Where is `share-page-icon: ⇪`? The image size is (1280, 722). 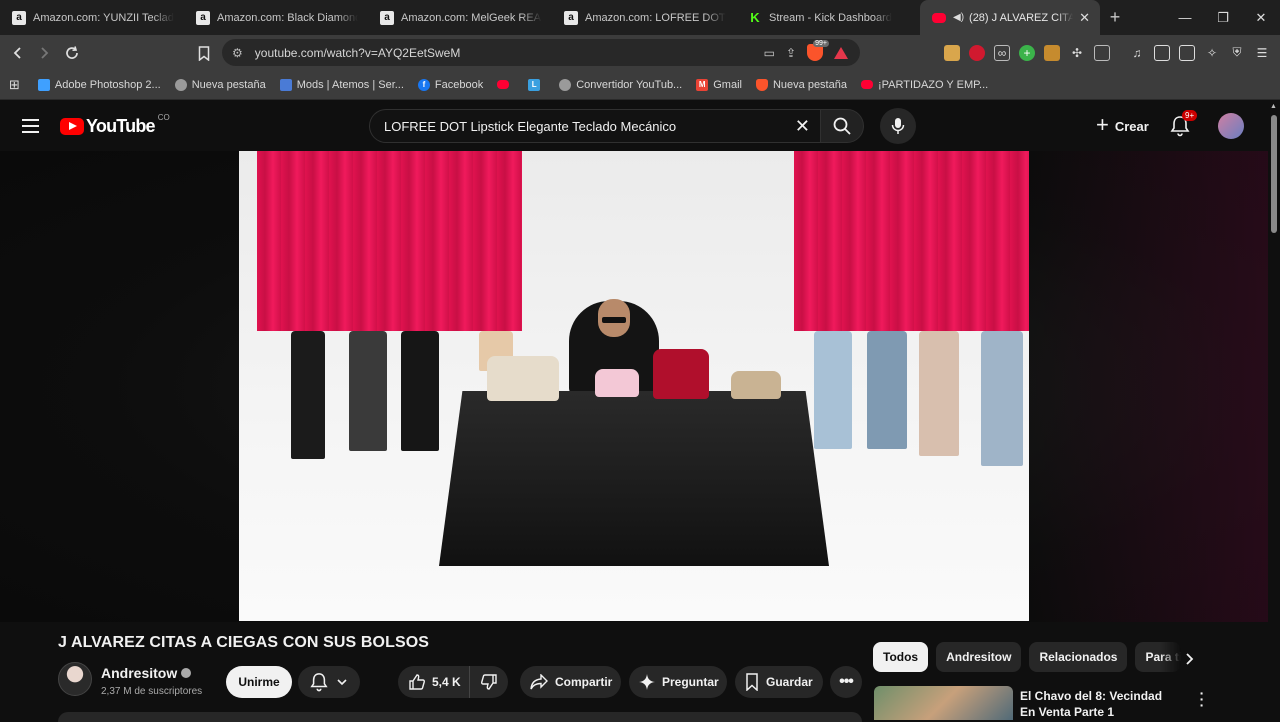
share-page-icon: ⇪ is located at coordinates (791, 53).